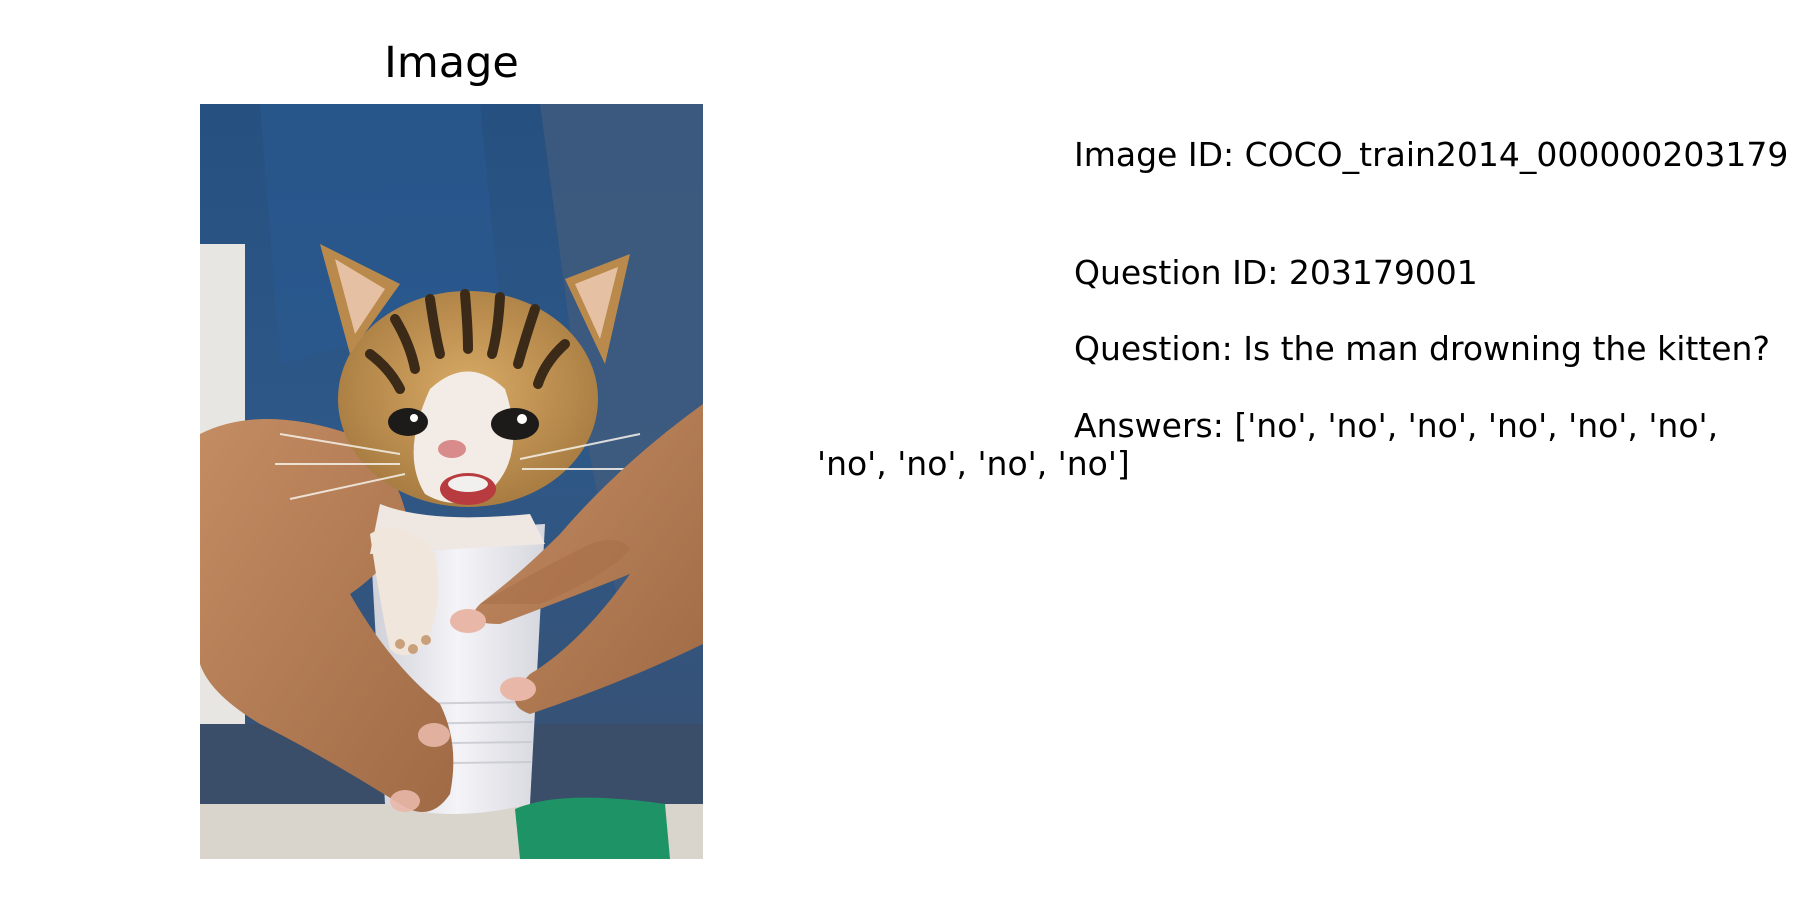  Describe the element at coordinates (452, 449) in the screenshot. I see `kitten-nose` at that location.